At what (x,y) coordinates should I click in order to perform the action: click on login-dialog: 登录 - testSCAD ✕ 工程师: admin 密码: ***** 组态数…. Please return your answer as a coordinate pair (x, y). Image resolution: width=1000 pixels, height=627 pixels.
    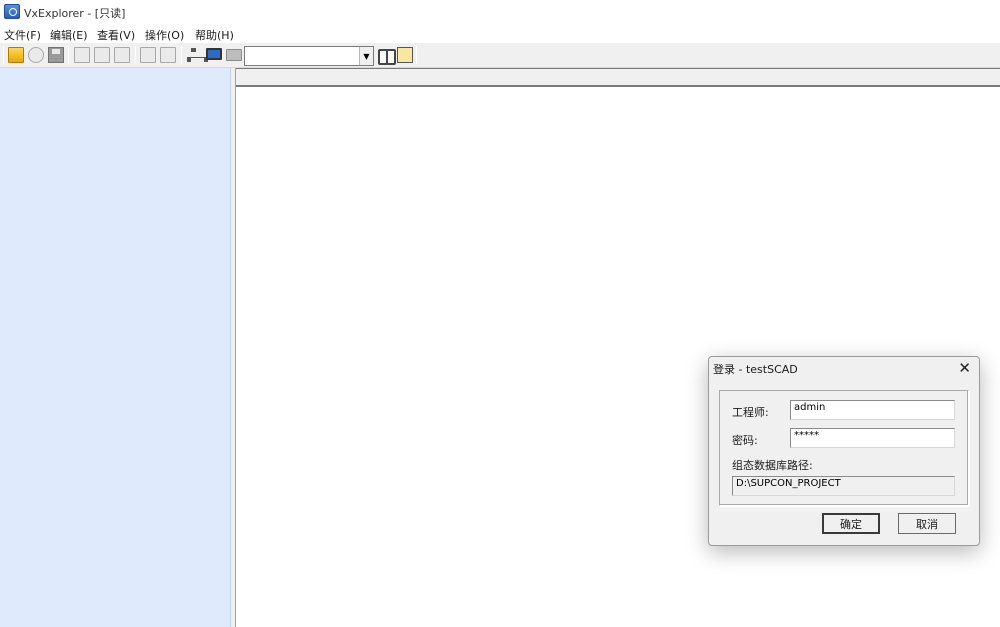
    Looking at the image, I should click on (844, 451).